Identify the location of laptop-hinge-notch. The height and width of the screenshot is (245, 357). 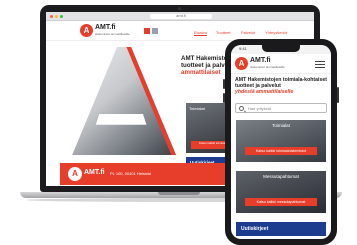
(179, 193).